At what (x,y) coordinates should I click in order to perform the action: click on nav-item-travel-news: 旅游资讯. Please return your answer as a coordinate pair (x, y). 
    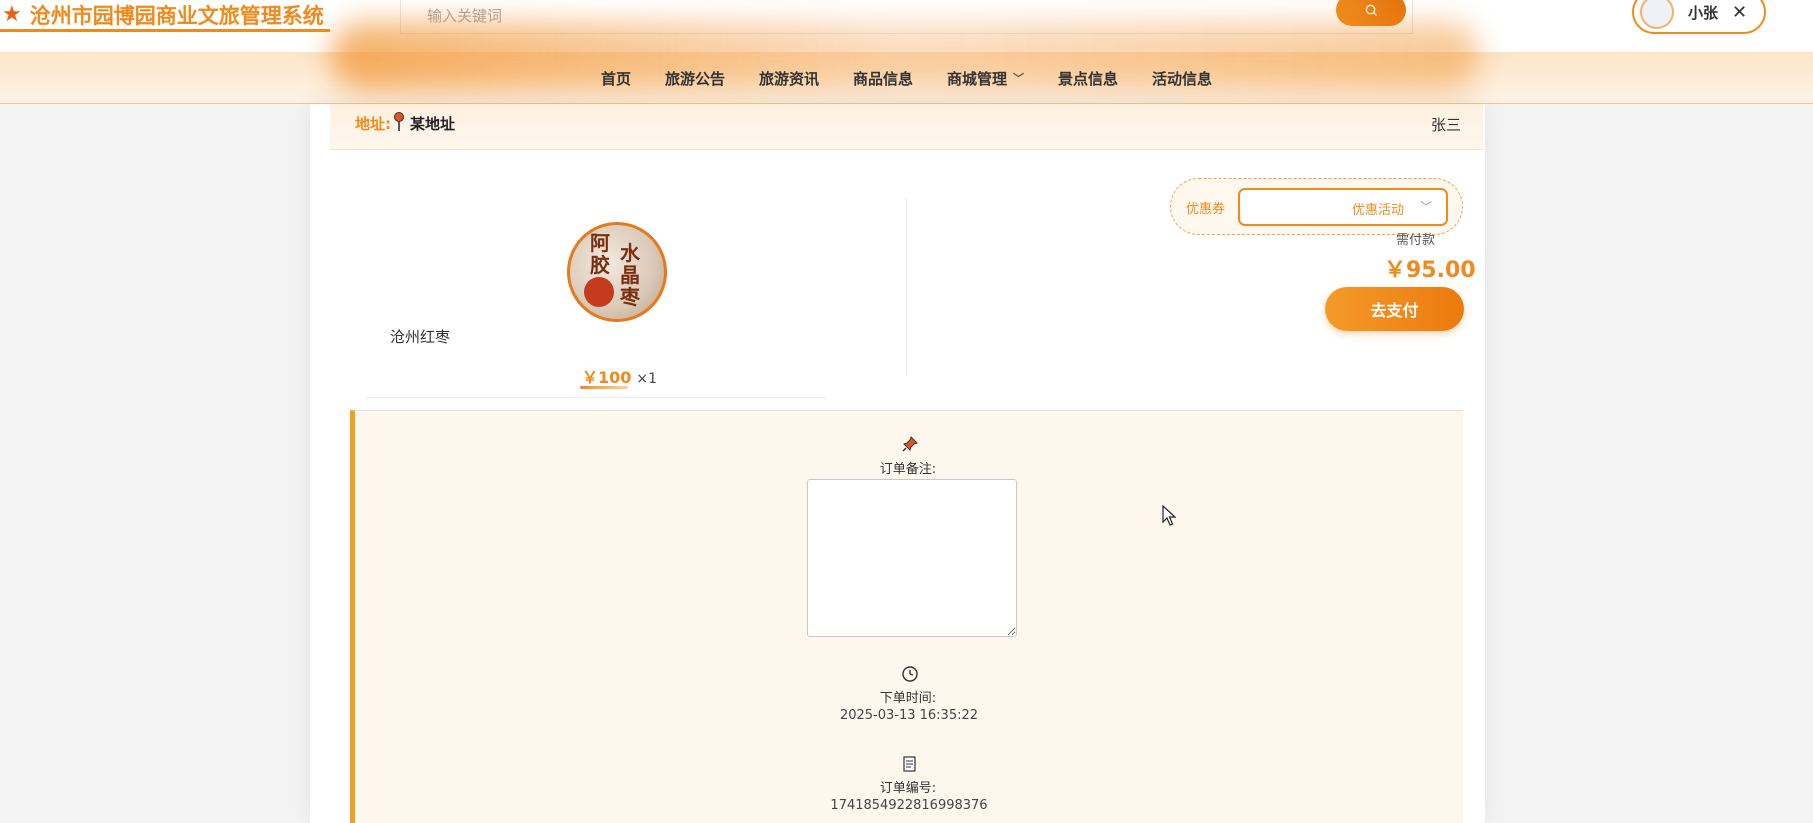
    Looking at the image, I should click on (789, 78).